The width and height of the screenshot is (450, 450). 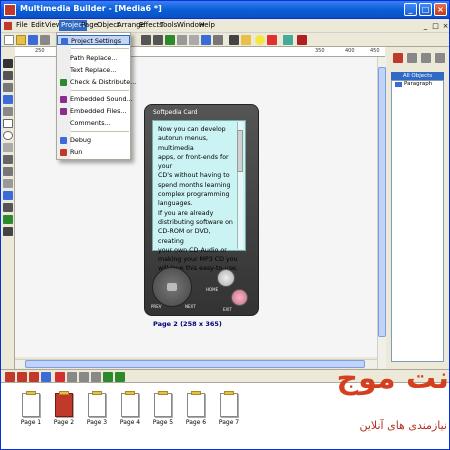 What do you see at coordinates (64, 41) in the screenshot?
I see `settings-icon` at bounding box center [64, 41].